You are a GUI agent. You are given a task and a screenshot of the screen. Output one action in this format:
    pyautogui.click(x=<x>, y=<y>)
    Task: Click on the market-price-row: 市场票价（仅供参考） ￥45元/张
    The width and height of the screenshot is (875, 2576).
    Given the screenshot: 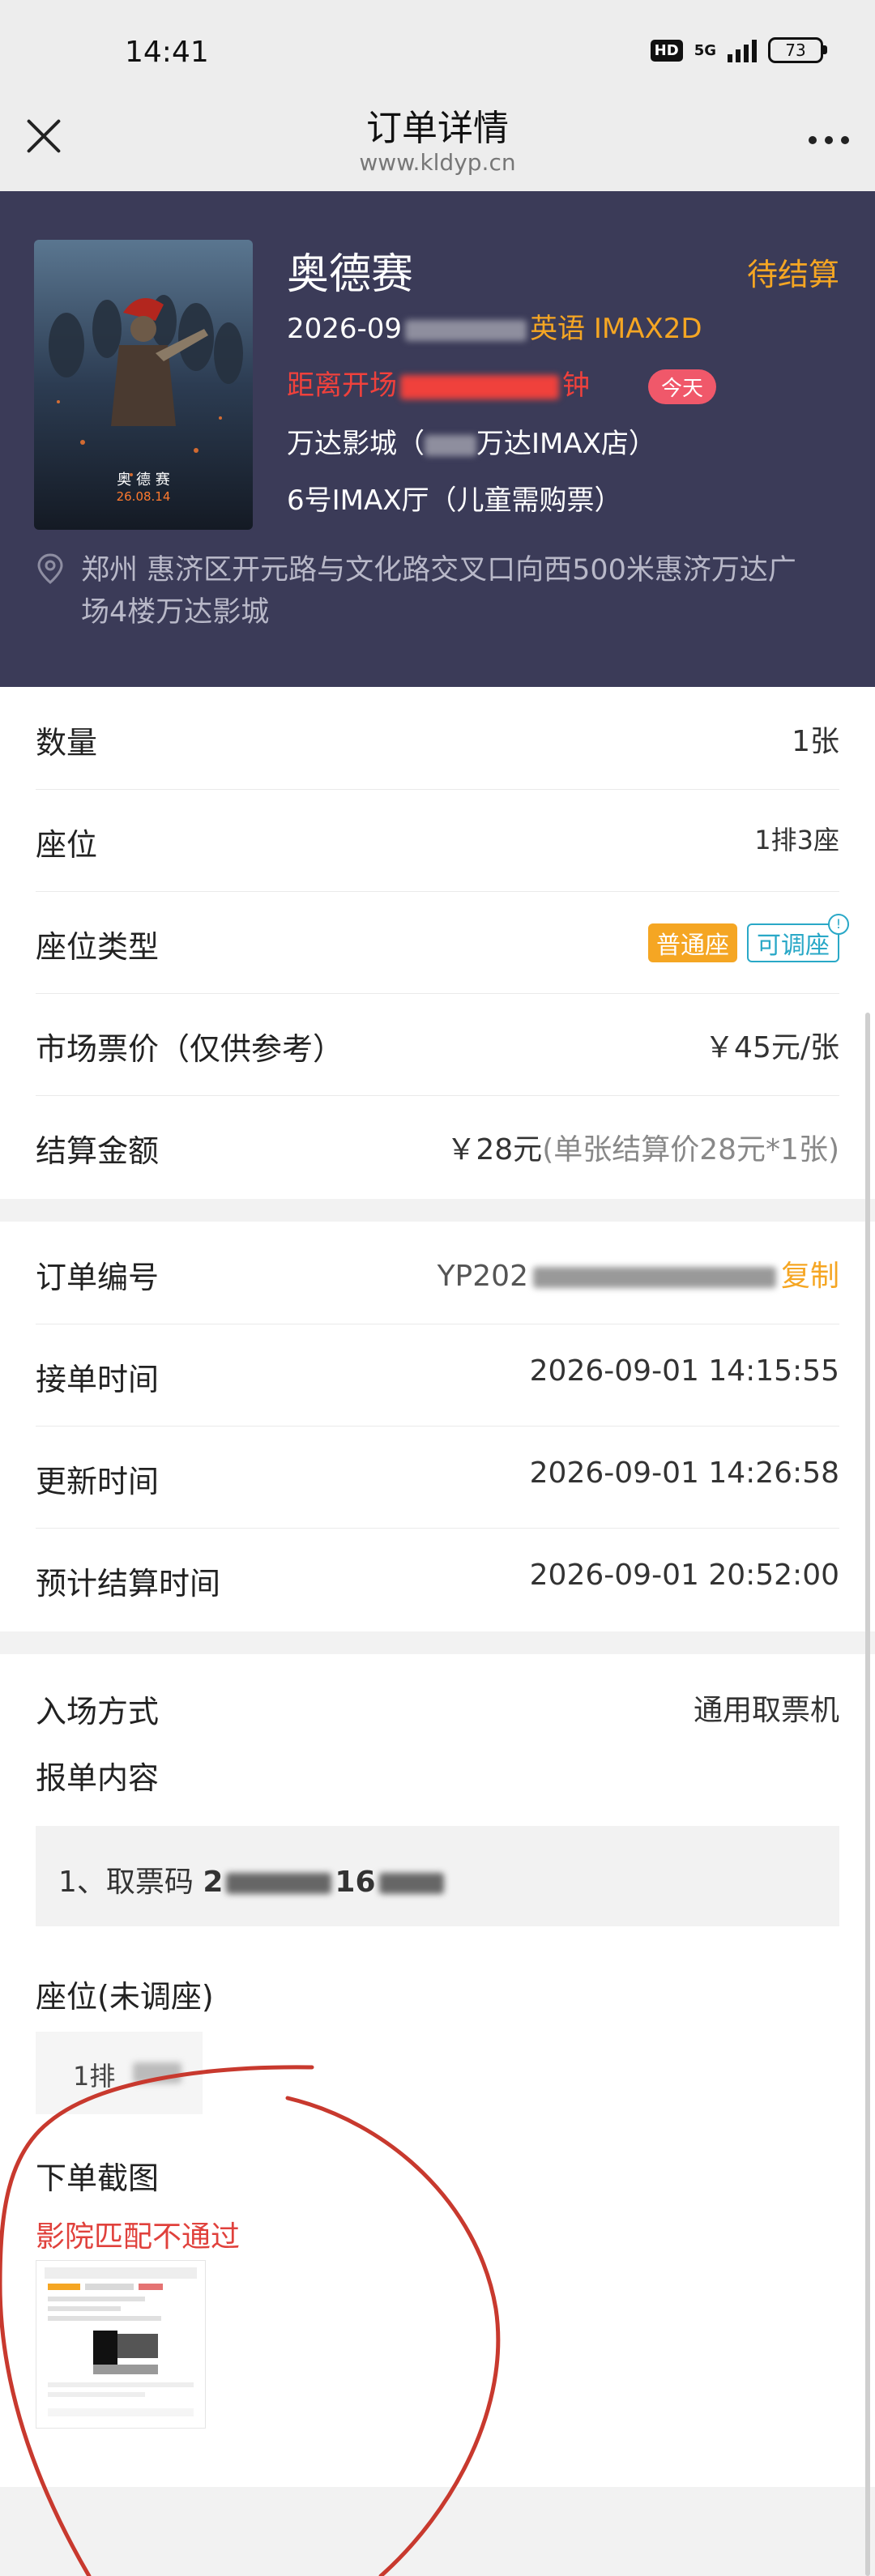 What is the action you would take?
    pyautogui.click(x=437, y=1044)
    